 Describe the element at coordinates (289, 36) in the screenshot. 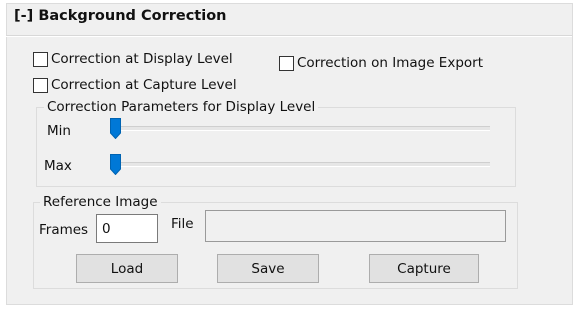

I see `section-divider` at that location.